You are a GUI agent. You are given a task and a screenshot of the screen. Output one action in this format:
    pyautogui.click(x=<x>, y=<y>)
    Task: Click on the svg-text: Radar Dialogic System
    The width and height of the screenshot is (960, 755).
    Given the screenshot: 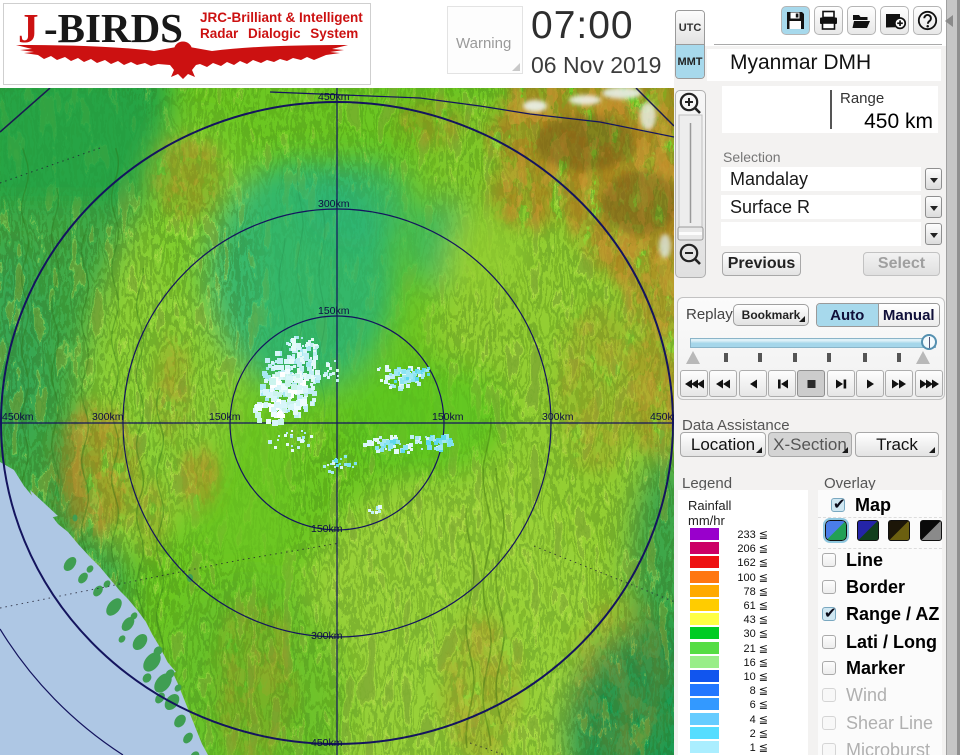 What is the action you would take?
    pyautogui.click(x=279, y=33)
    